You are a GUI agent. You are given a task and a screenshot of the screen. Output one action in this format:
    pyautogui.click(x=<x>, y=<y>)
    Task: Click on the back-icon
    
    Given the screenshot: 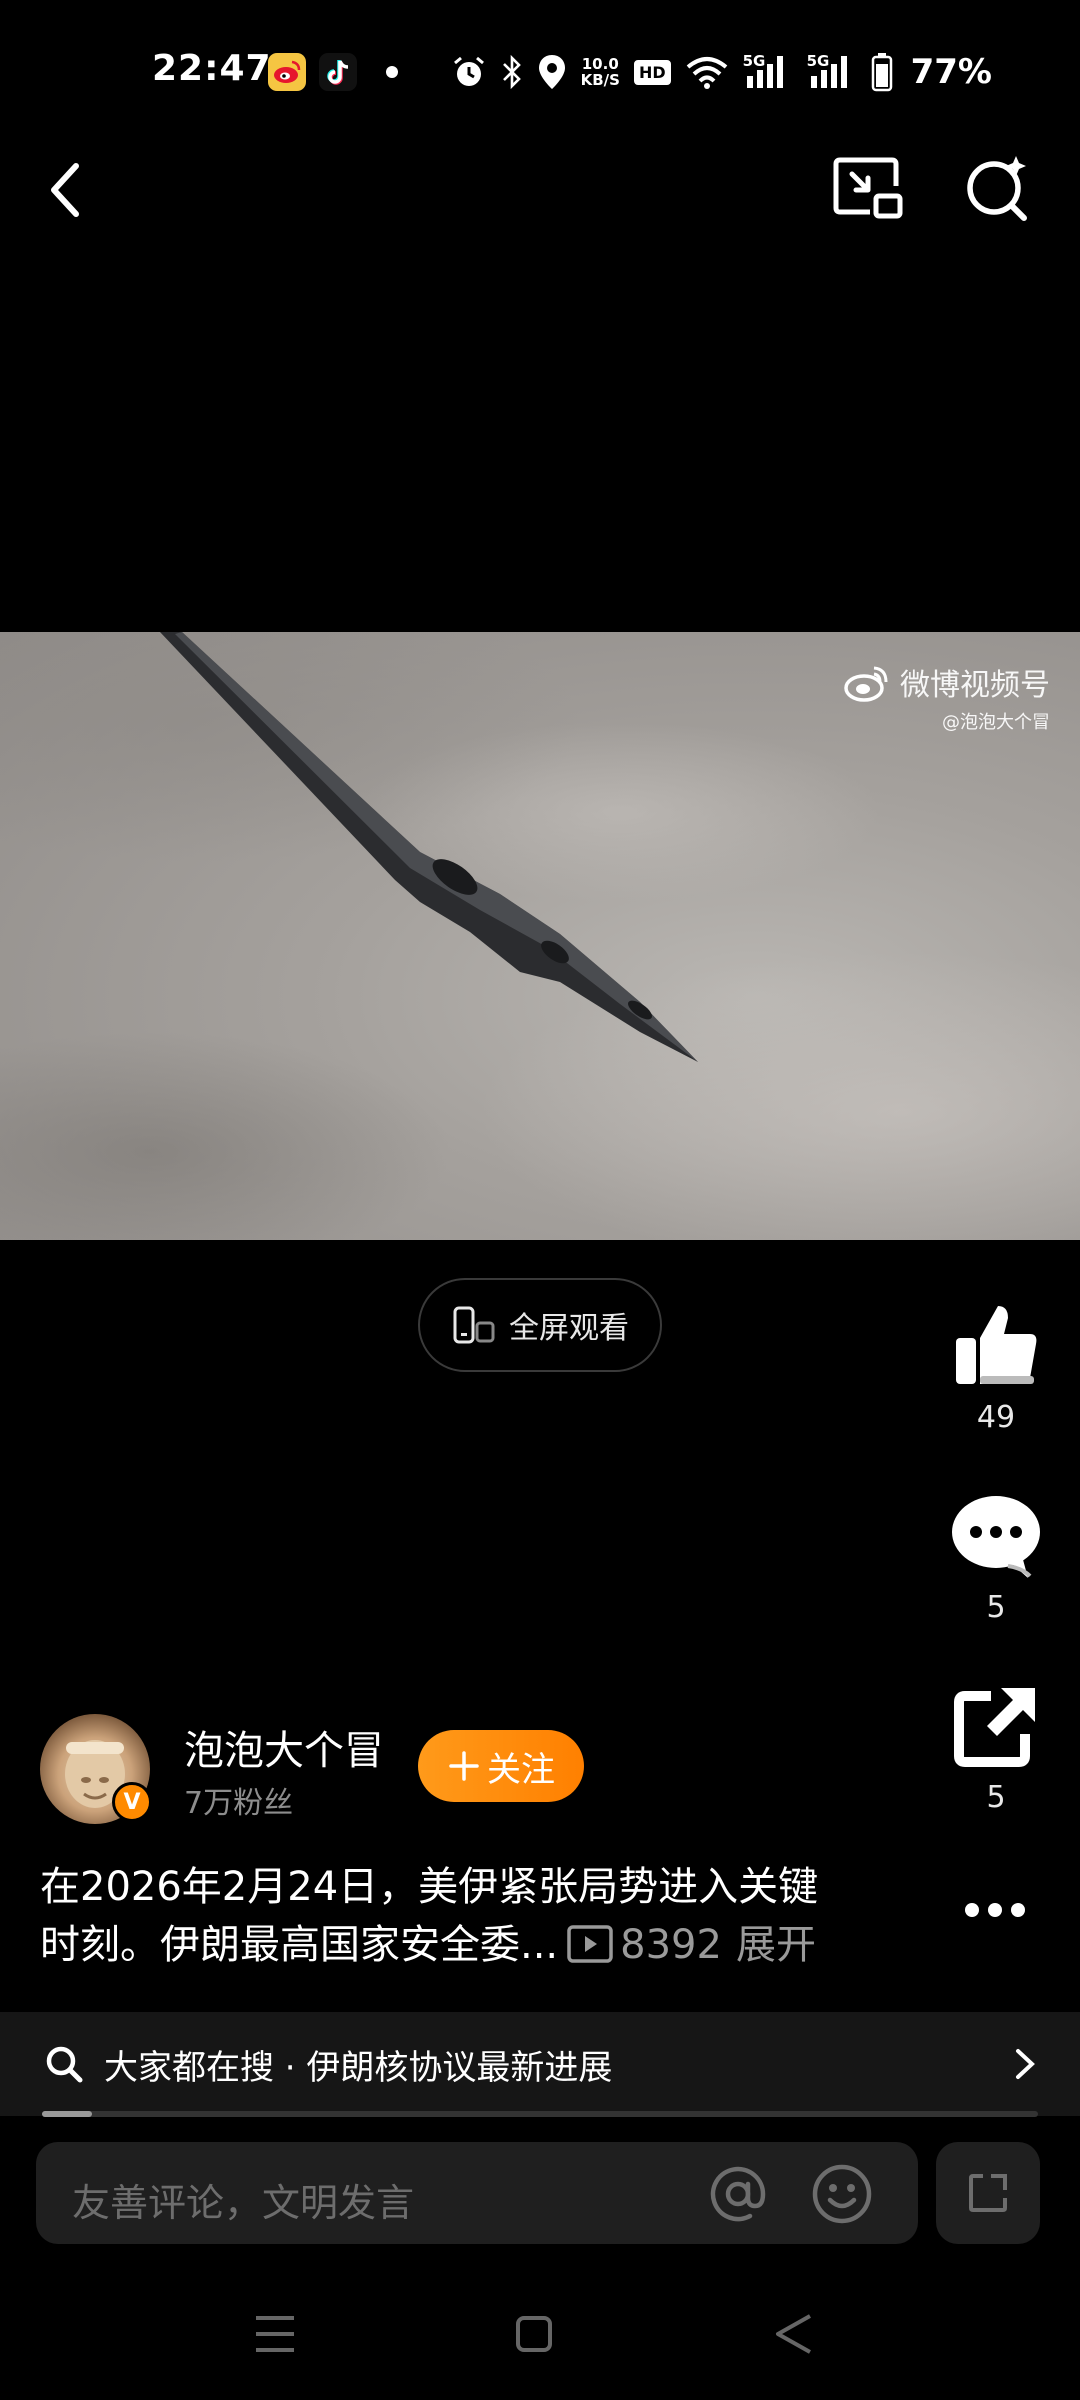 What is the action you would take?
    pyautogui.click(x=65, y=190)
    